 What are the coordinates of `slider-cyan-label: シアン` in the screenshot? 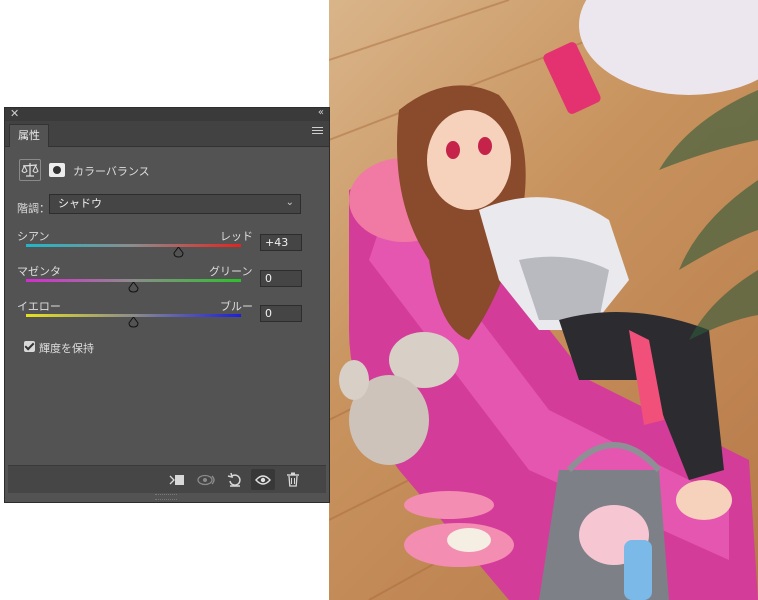 It's located at (33, 236).